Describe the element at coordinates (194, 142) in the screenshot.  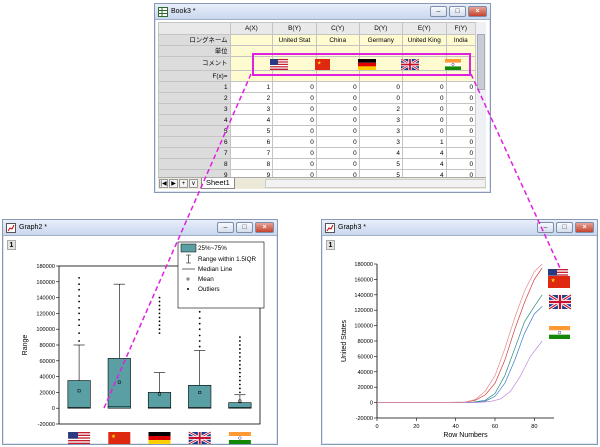
I see `row-number: 6` at that location.